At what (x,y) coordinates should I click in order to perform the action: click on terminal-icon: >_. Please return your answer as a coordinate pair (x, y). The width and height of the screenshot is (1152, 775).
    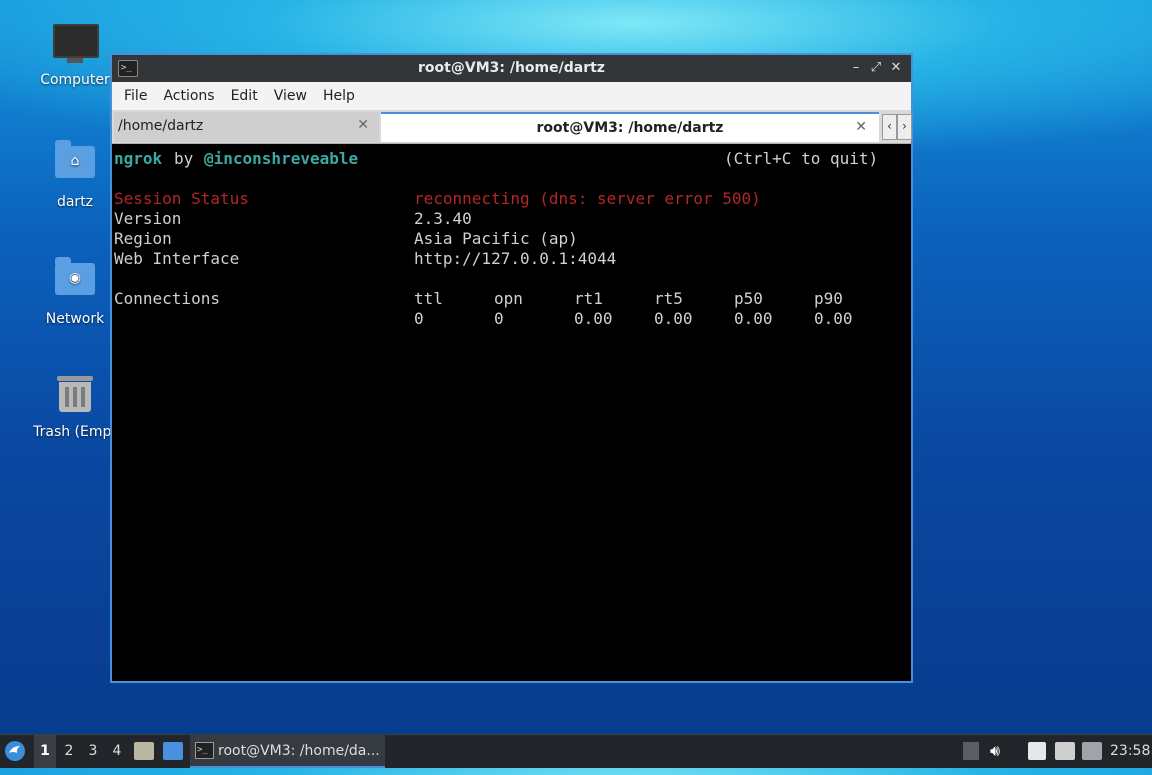
    Looking at the image, I should click on (204, 750).